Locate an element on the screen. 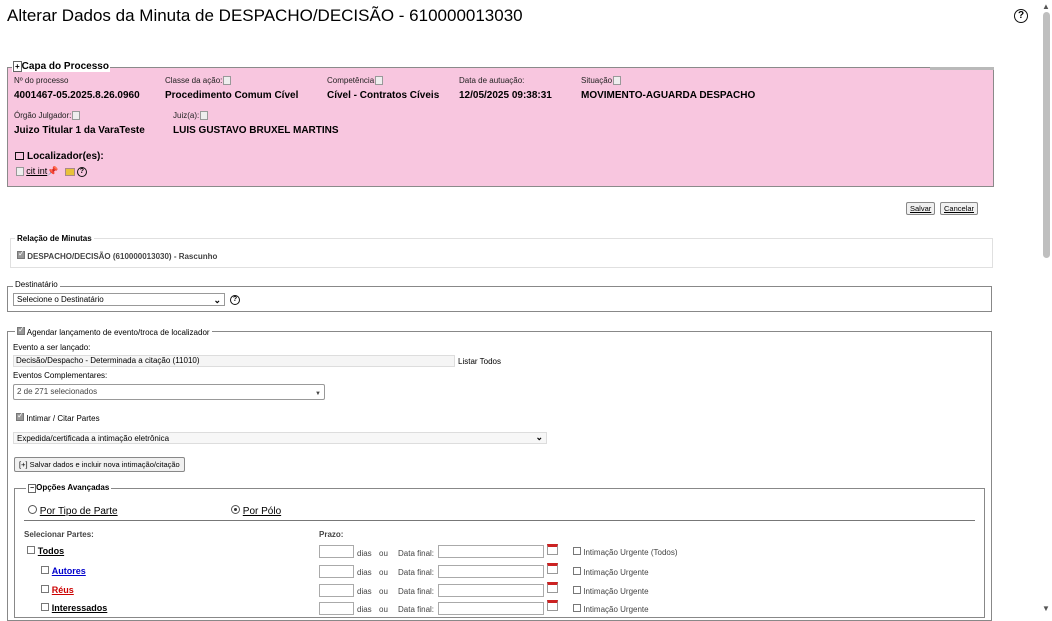 The height and width of the screenshot is (621, 1052). urgente-option: Intimação Urgente (Todos) is located at coordinates (625, 552).